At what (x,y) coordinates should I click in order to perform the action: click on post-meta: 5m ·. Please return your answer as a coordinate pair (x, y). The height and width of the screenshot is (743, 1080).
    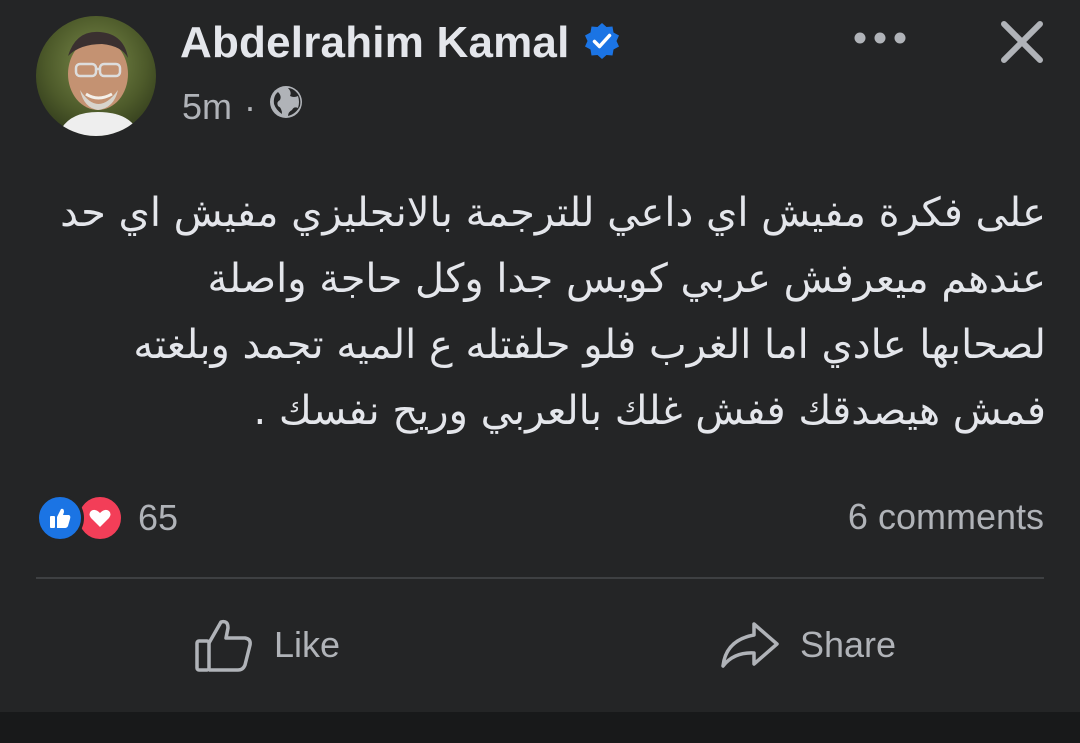
    Looking at the image, I should click on (243, 106).